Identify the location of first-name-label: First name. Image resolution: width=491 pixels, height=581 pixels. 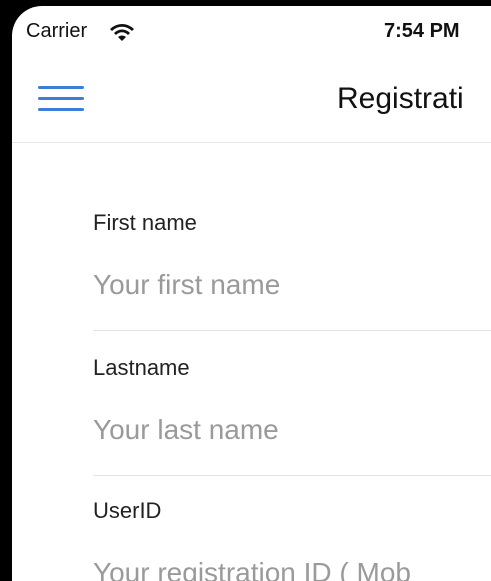
(145, 222).